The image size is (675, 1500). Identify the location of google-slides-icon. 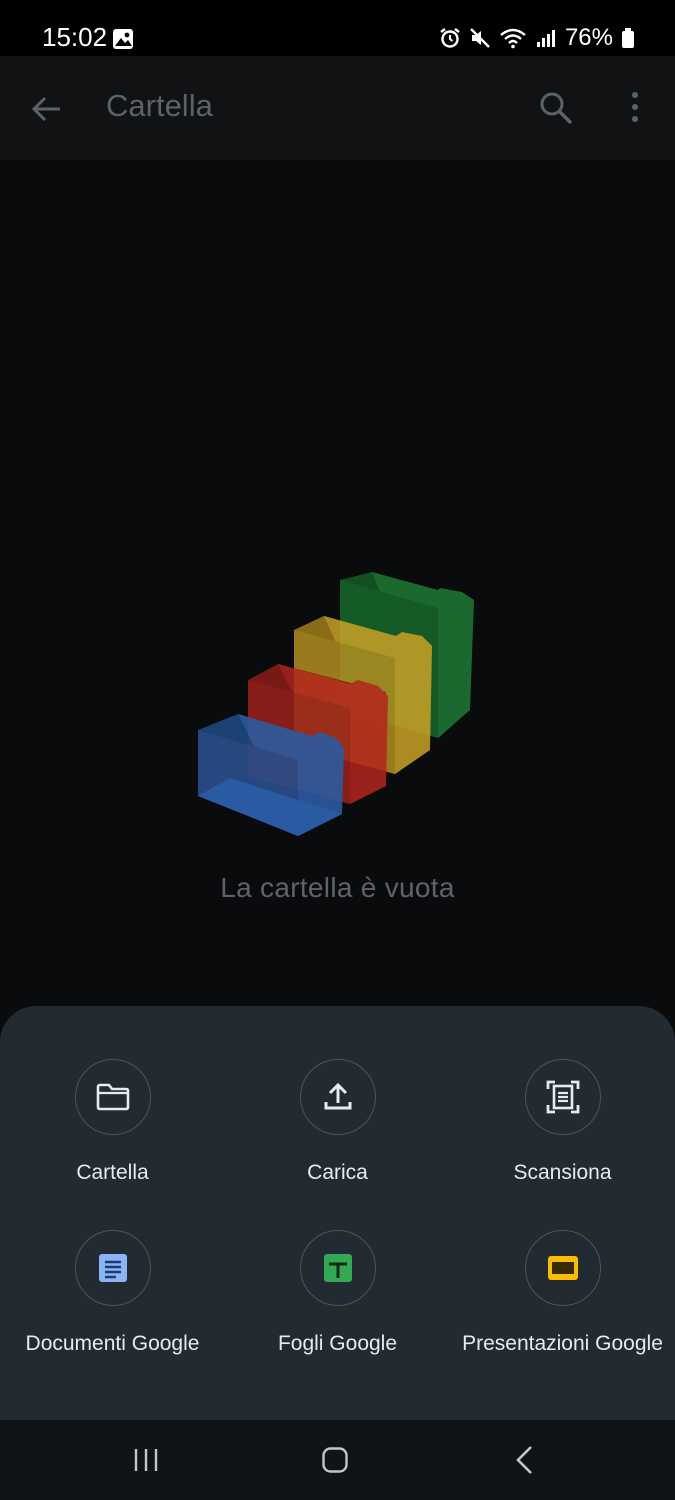
(562, 1268).